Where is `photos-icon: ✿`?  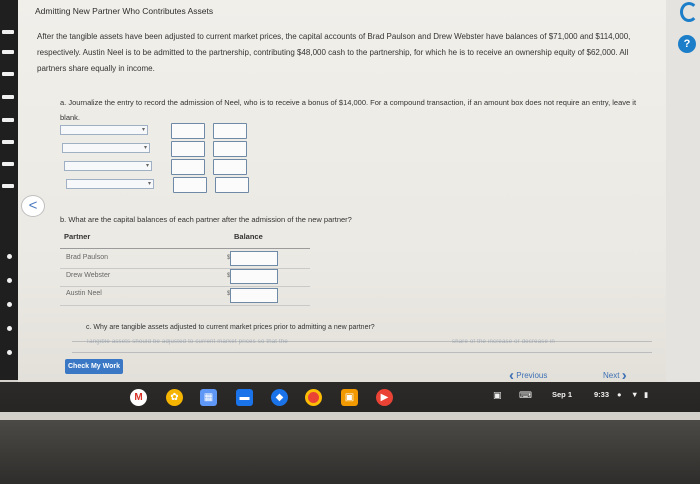 photos-icon: ✿ is located at coordinates (174, 397).